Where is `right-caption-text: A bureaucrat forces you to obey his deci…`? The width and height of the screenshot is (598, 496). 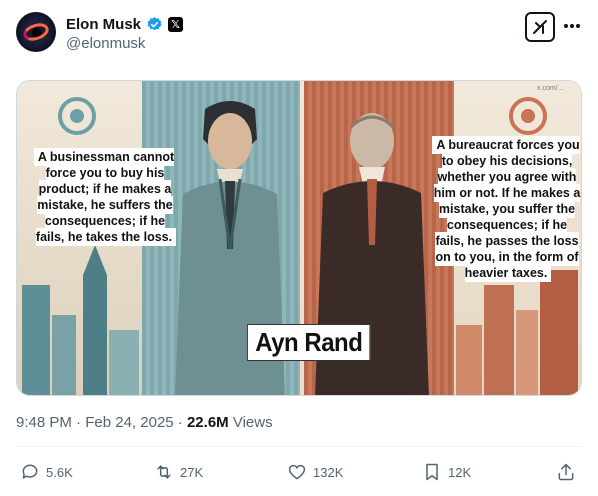
right-caption-text: A bureaucrat forces you to obey his deci… is located at coordinates (507, 209).